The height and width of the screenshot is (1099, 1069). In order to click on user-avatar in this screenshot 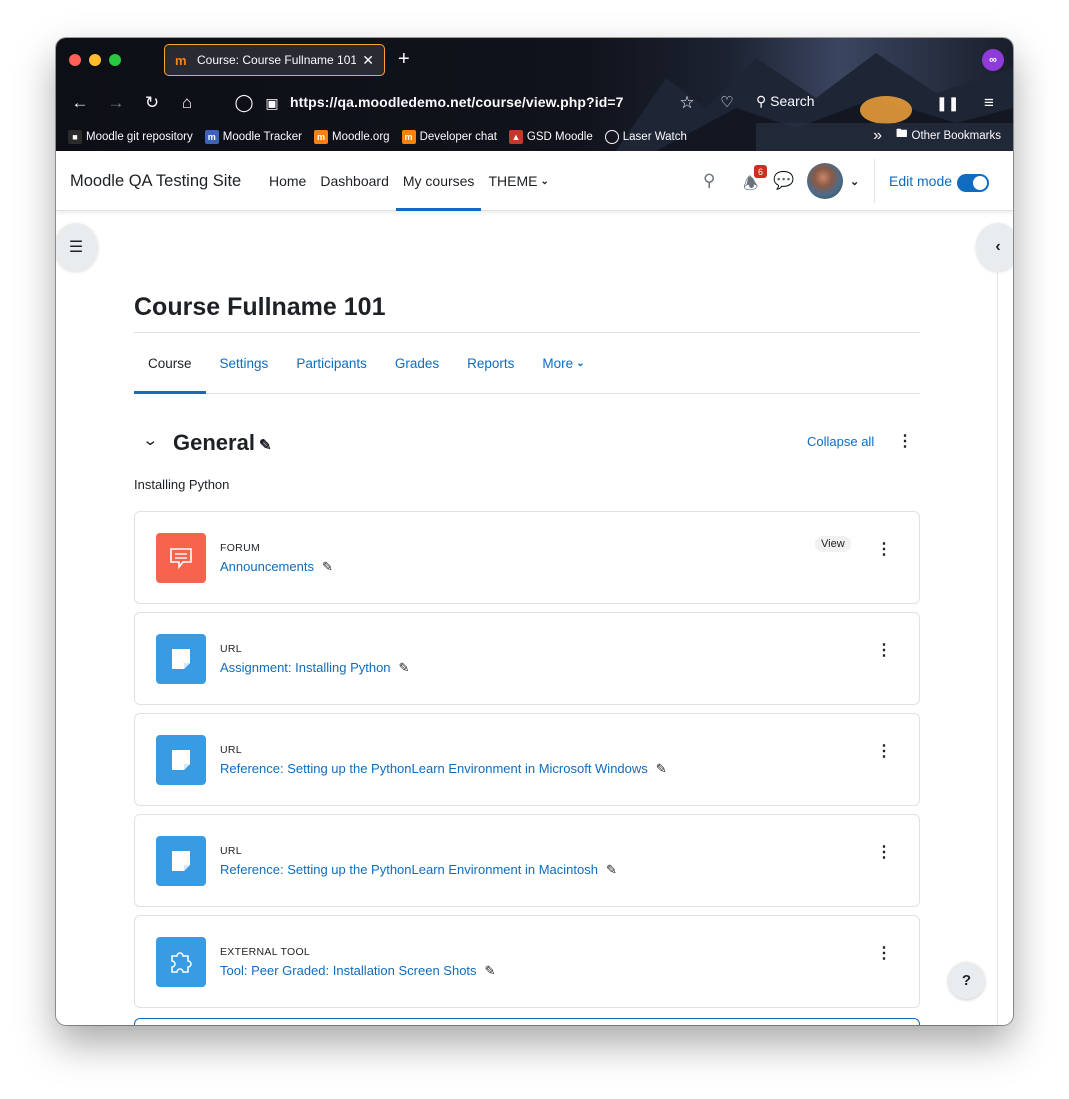, I will do `click(825, 181)`.